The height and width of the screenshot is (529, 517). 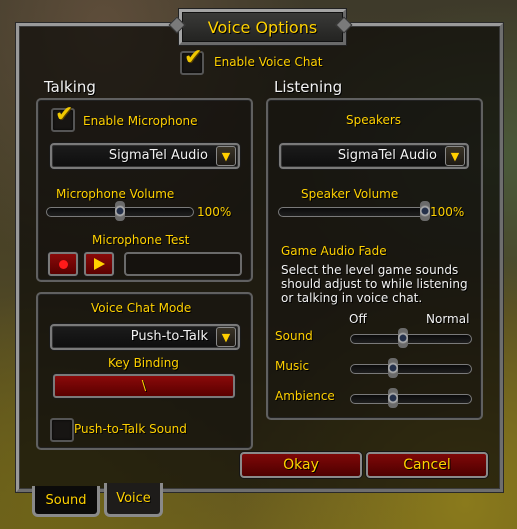 I want to click on ambience-fade-label: Ambience, so click(x=305, y=396).